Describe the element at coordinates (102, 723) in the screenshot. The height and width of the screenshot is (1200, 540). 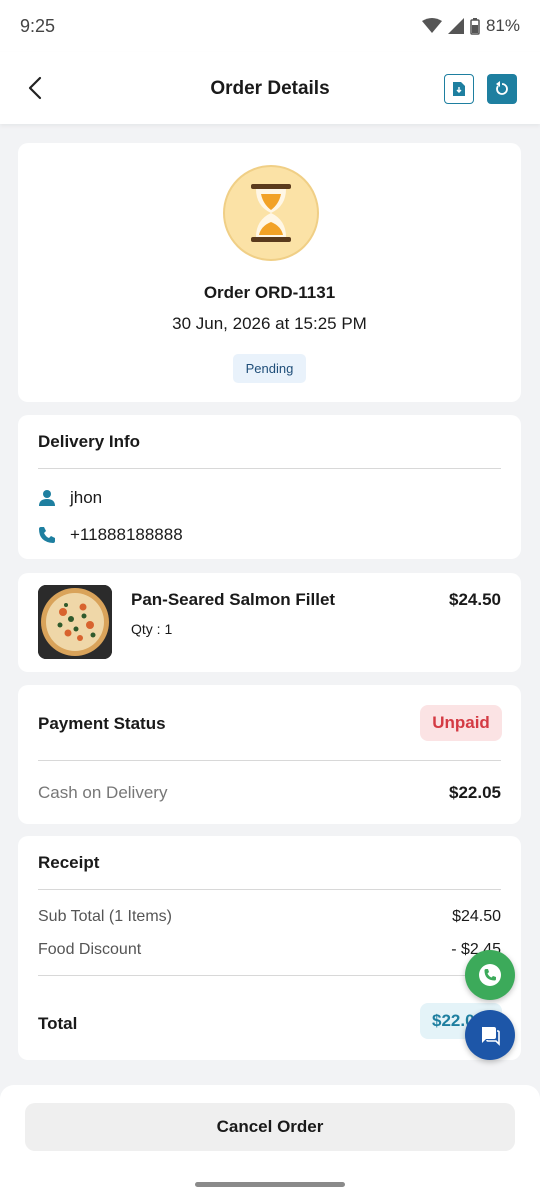
I see `payment-status-title: Payment Status` at that location.